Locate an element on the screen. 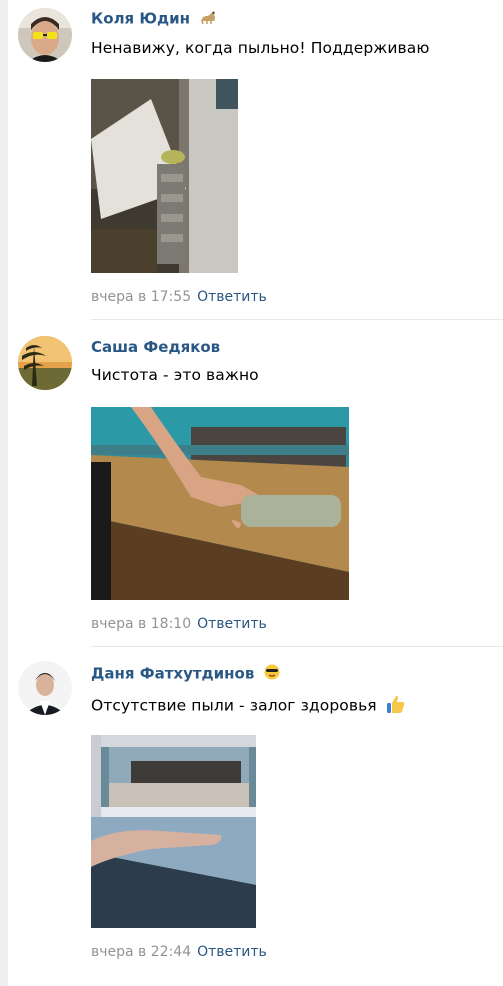  author-name: Коля Юдин is located at coordinates (154, 19).